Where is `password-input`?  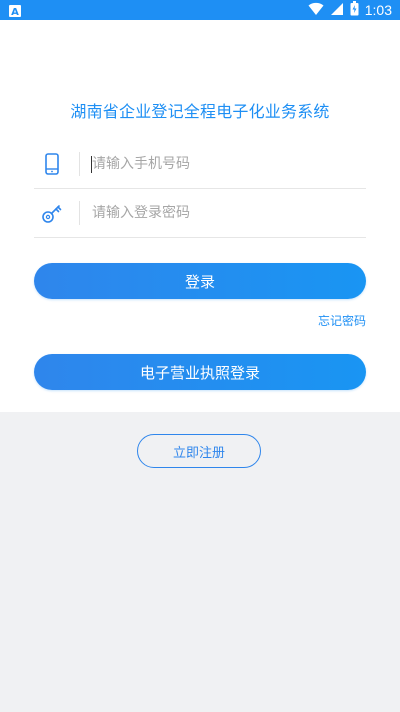 password-input is located at coordinates (227, 213).